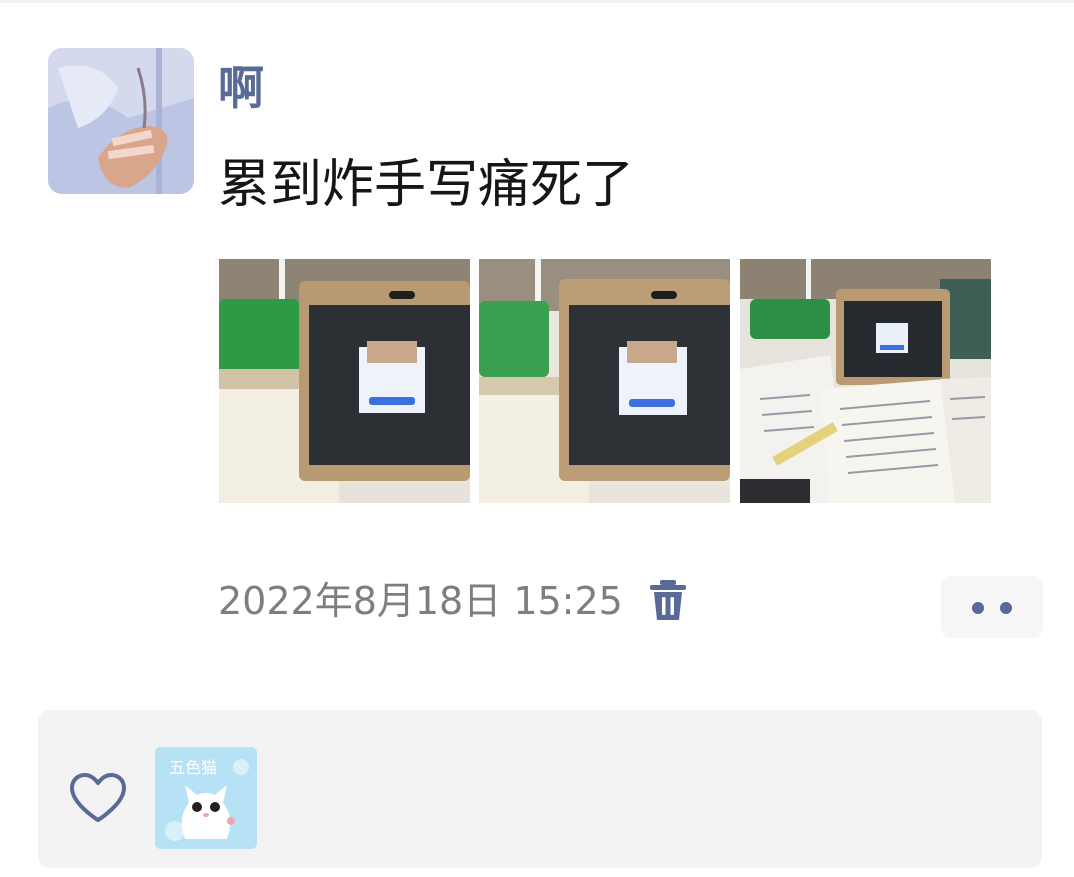  Describe the element at coordinates (193, 767) in the screenshot. I see `liker-avatar-logo-text: 五色猫` at that location.